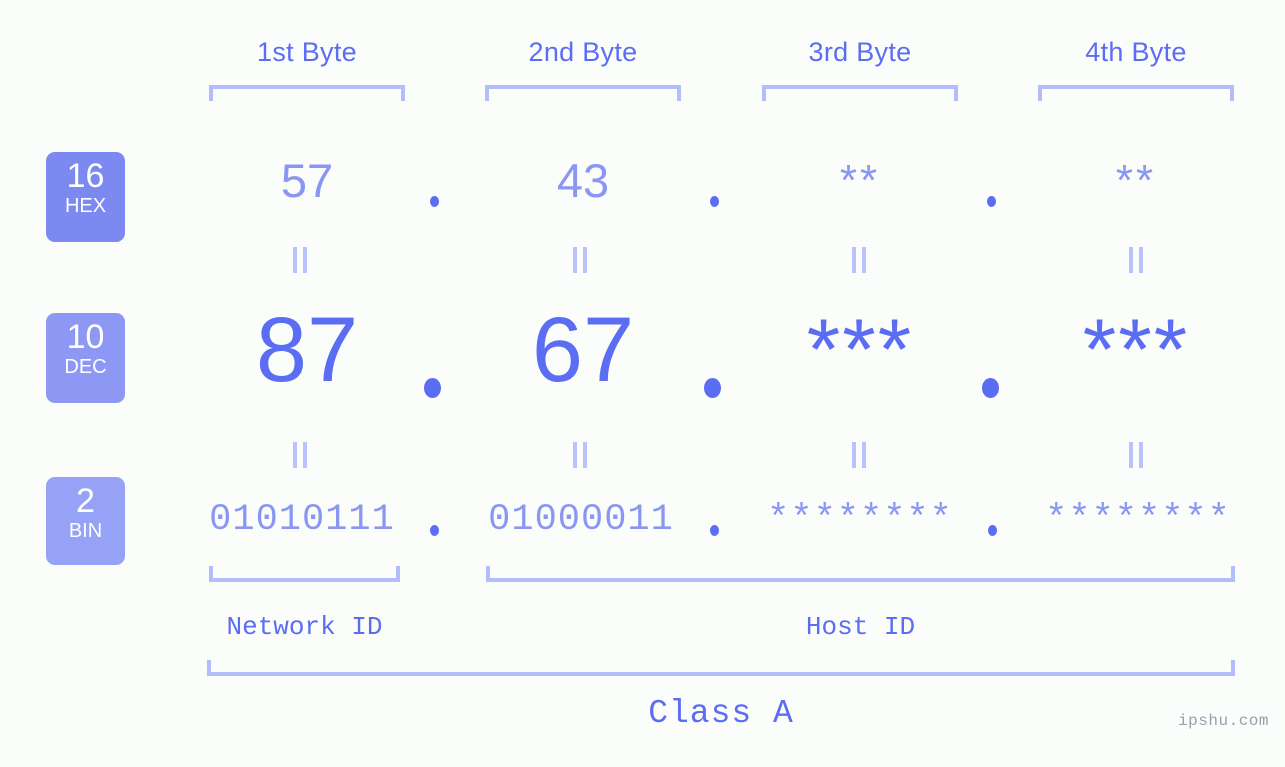 This screenshot has width=1285, height=767. What do you see at coordinates (304, 627) in the screenshot?
I see `network-id-label: Network ID` at bounding box center [304, 627].